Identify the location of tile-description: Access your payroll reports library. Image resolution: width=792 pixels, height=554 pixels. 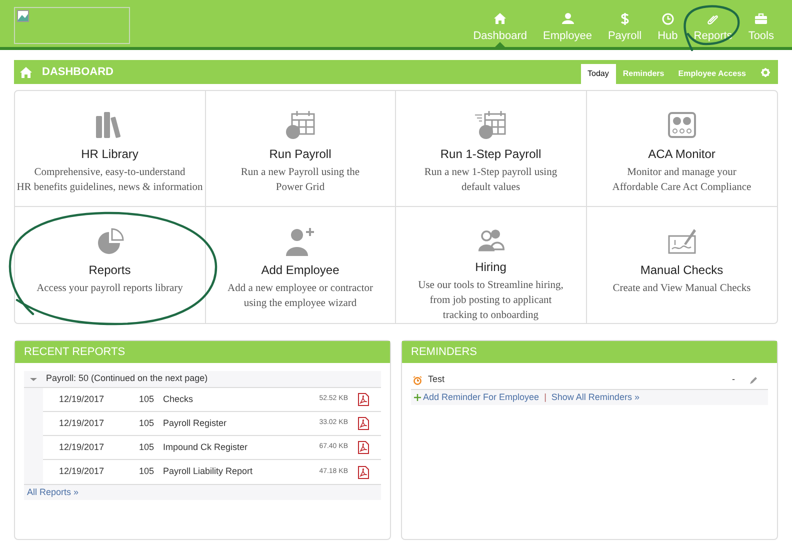
(109, 289).